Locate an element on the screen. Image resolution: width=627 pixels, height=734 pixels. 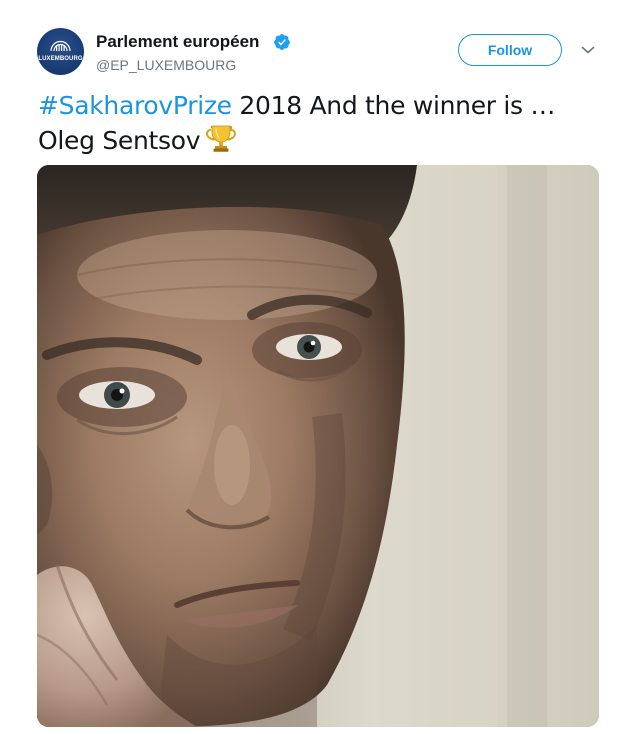
avatar: LUXEMBOURG is located at coordinates (60, 51).